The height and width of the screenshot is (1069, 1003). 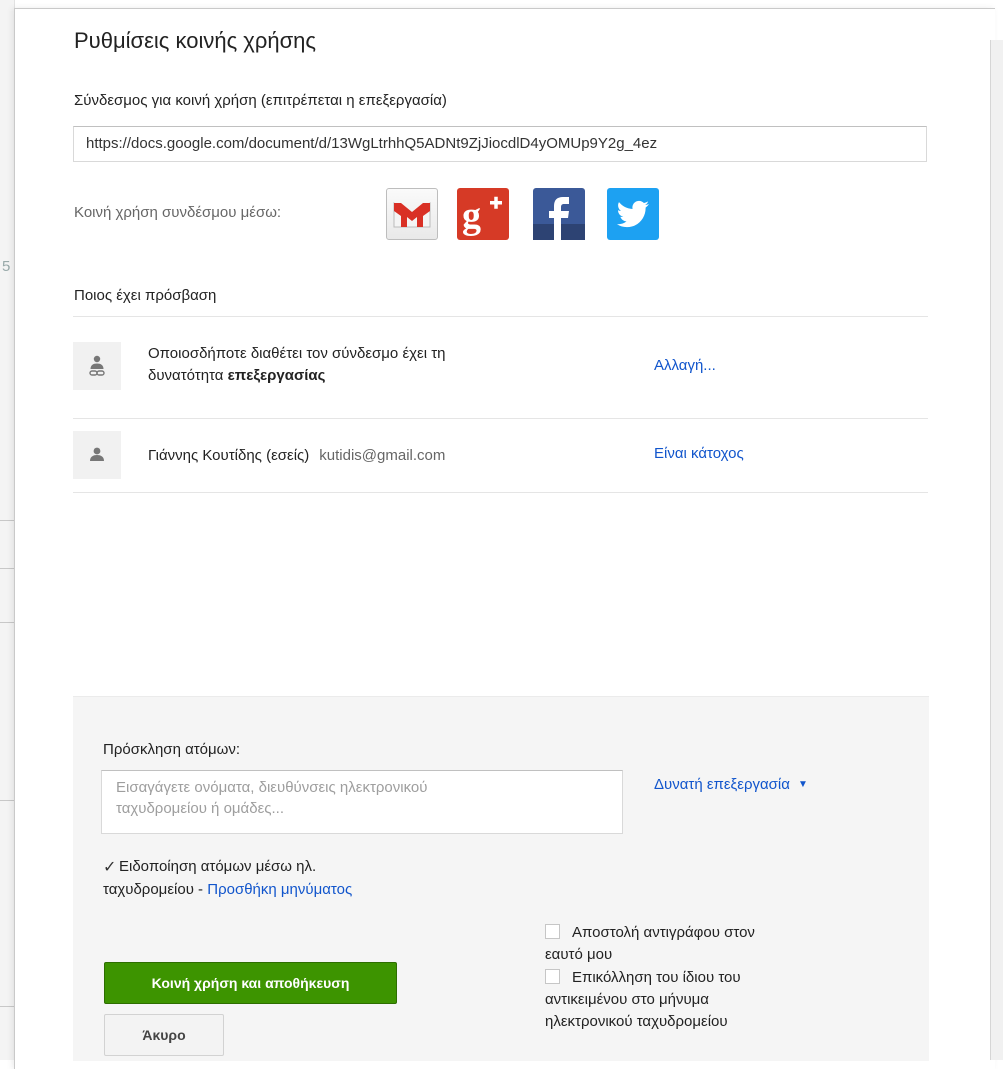 What do you see at coordinates (7, 530) in the screenshot?
I see `background-page: 5` at bounding box center [7, 530].